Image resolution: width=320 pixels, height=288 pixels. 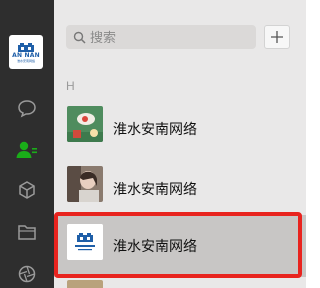 I want to click on search-icon, so click(x=79, y=37).